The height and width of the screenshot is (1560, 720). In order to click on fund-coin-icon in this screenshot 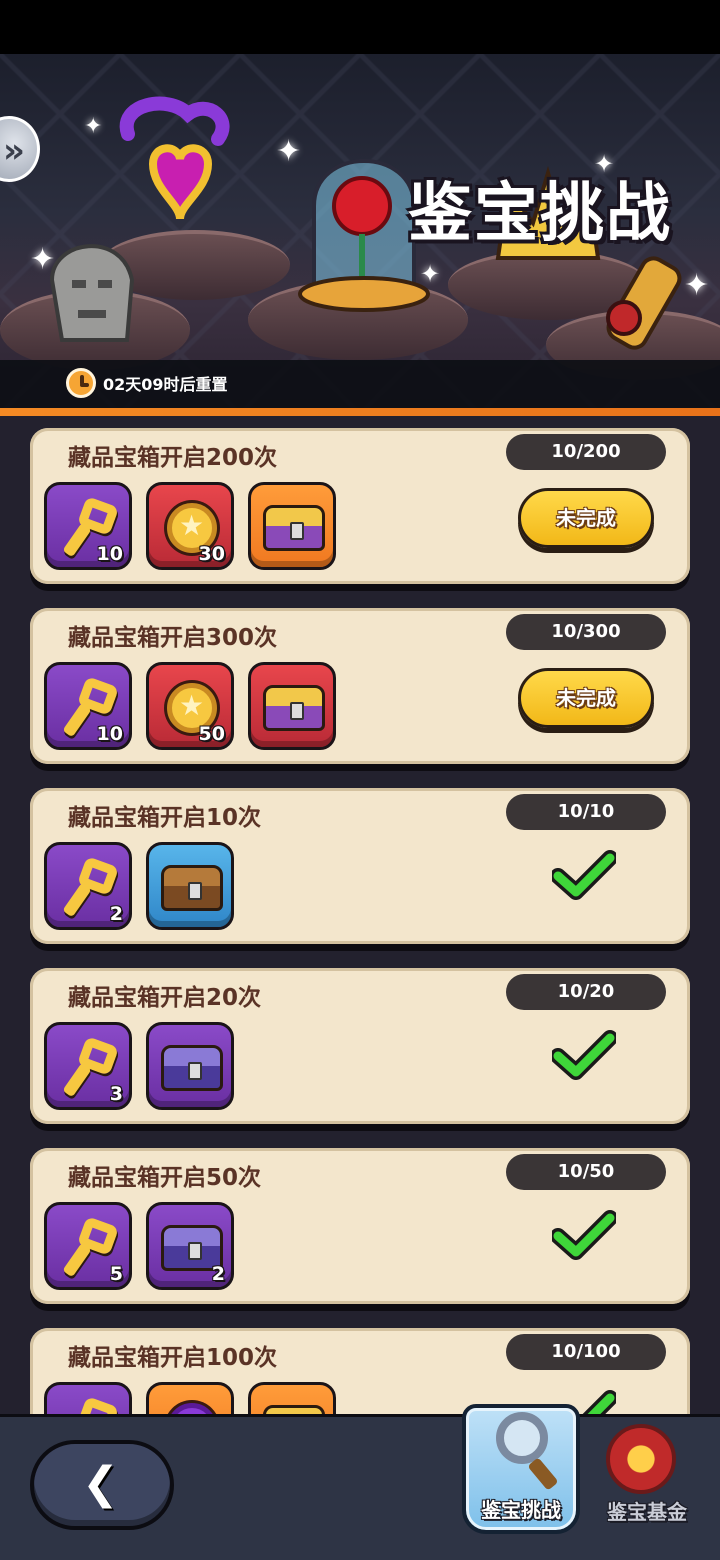, I will do `click(641, 1459)`.